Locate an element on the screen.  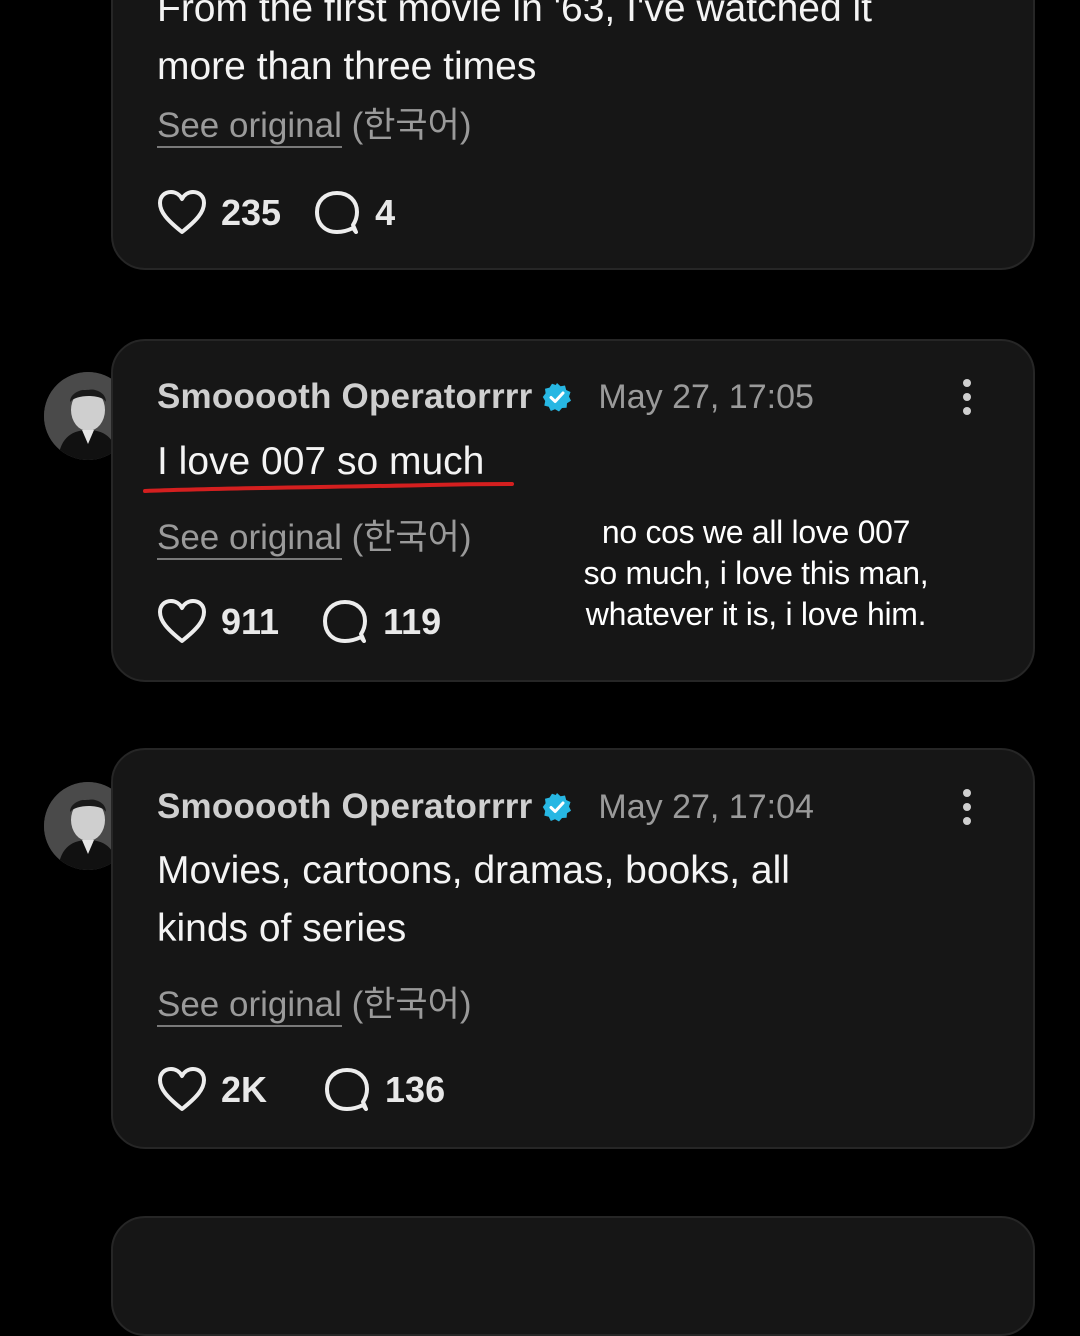
comment-actions: 911 119 is located at coordinates (299, 622).